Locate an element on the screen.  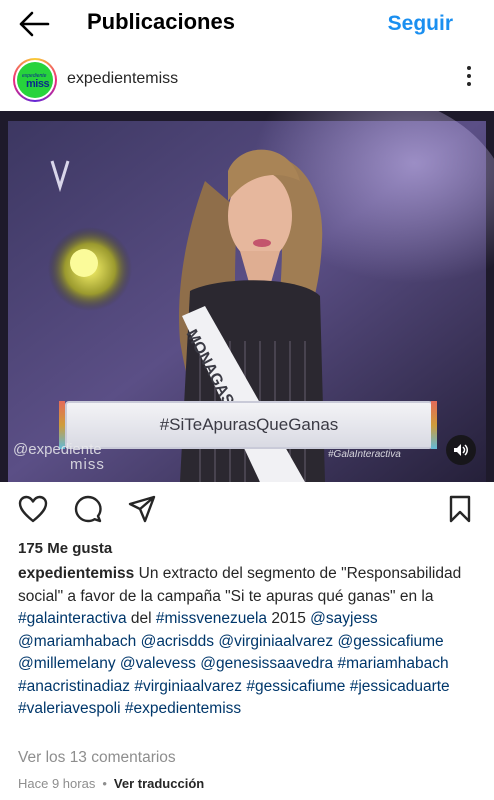
post-meta: Hace 9 horas • Ver traducción is located at coordinates (111, 783).